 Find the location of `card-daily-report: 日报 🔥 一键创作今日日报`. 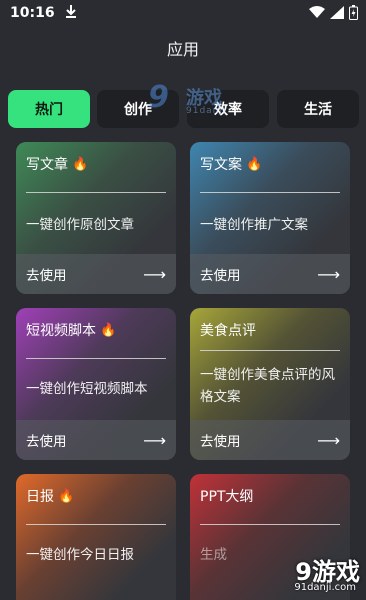

card-daily-report: 日报 🔥 一键创作今日日报 is located at coordinates (96, 537).